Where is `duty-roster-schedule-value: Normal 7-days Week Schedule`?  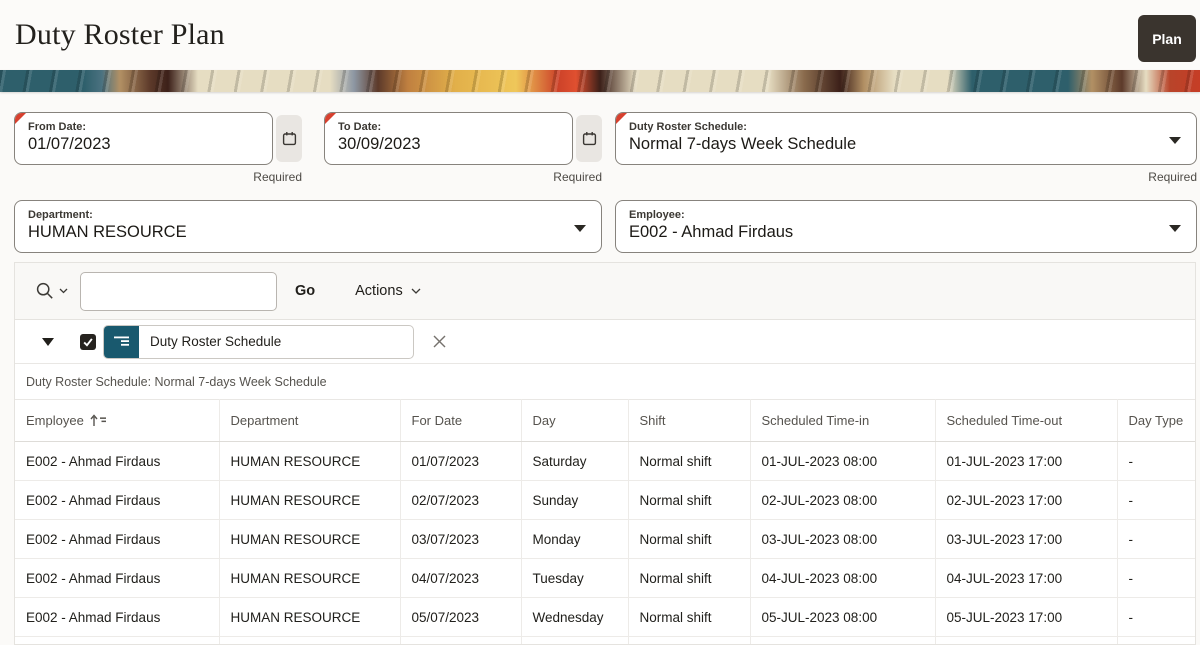 duty-roster-schedule-value: Normal 7-days Week Schedule is located at coordinates (906, 143).